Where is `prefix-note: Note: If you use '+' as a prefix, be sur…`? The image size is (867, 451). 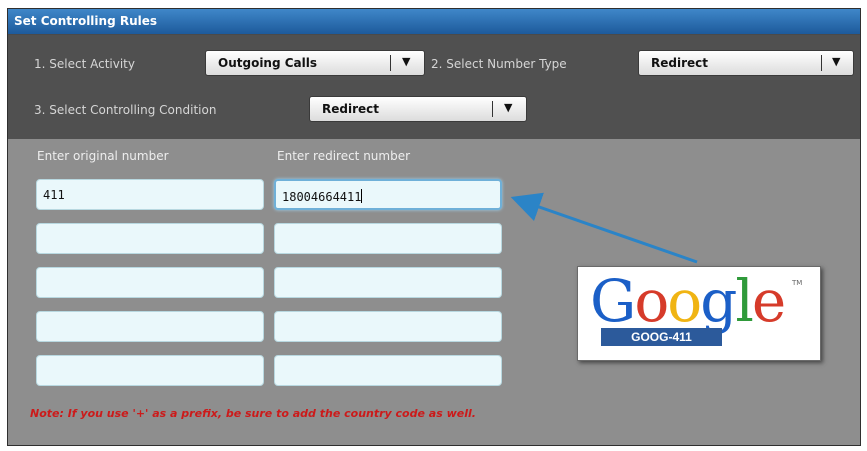 prefix-note: Note: If you use '+' as a prefix, be sur… is located at coordinates (253, 413).